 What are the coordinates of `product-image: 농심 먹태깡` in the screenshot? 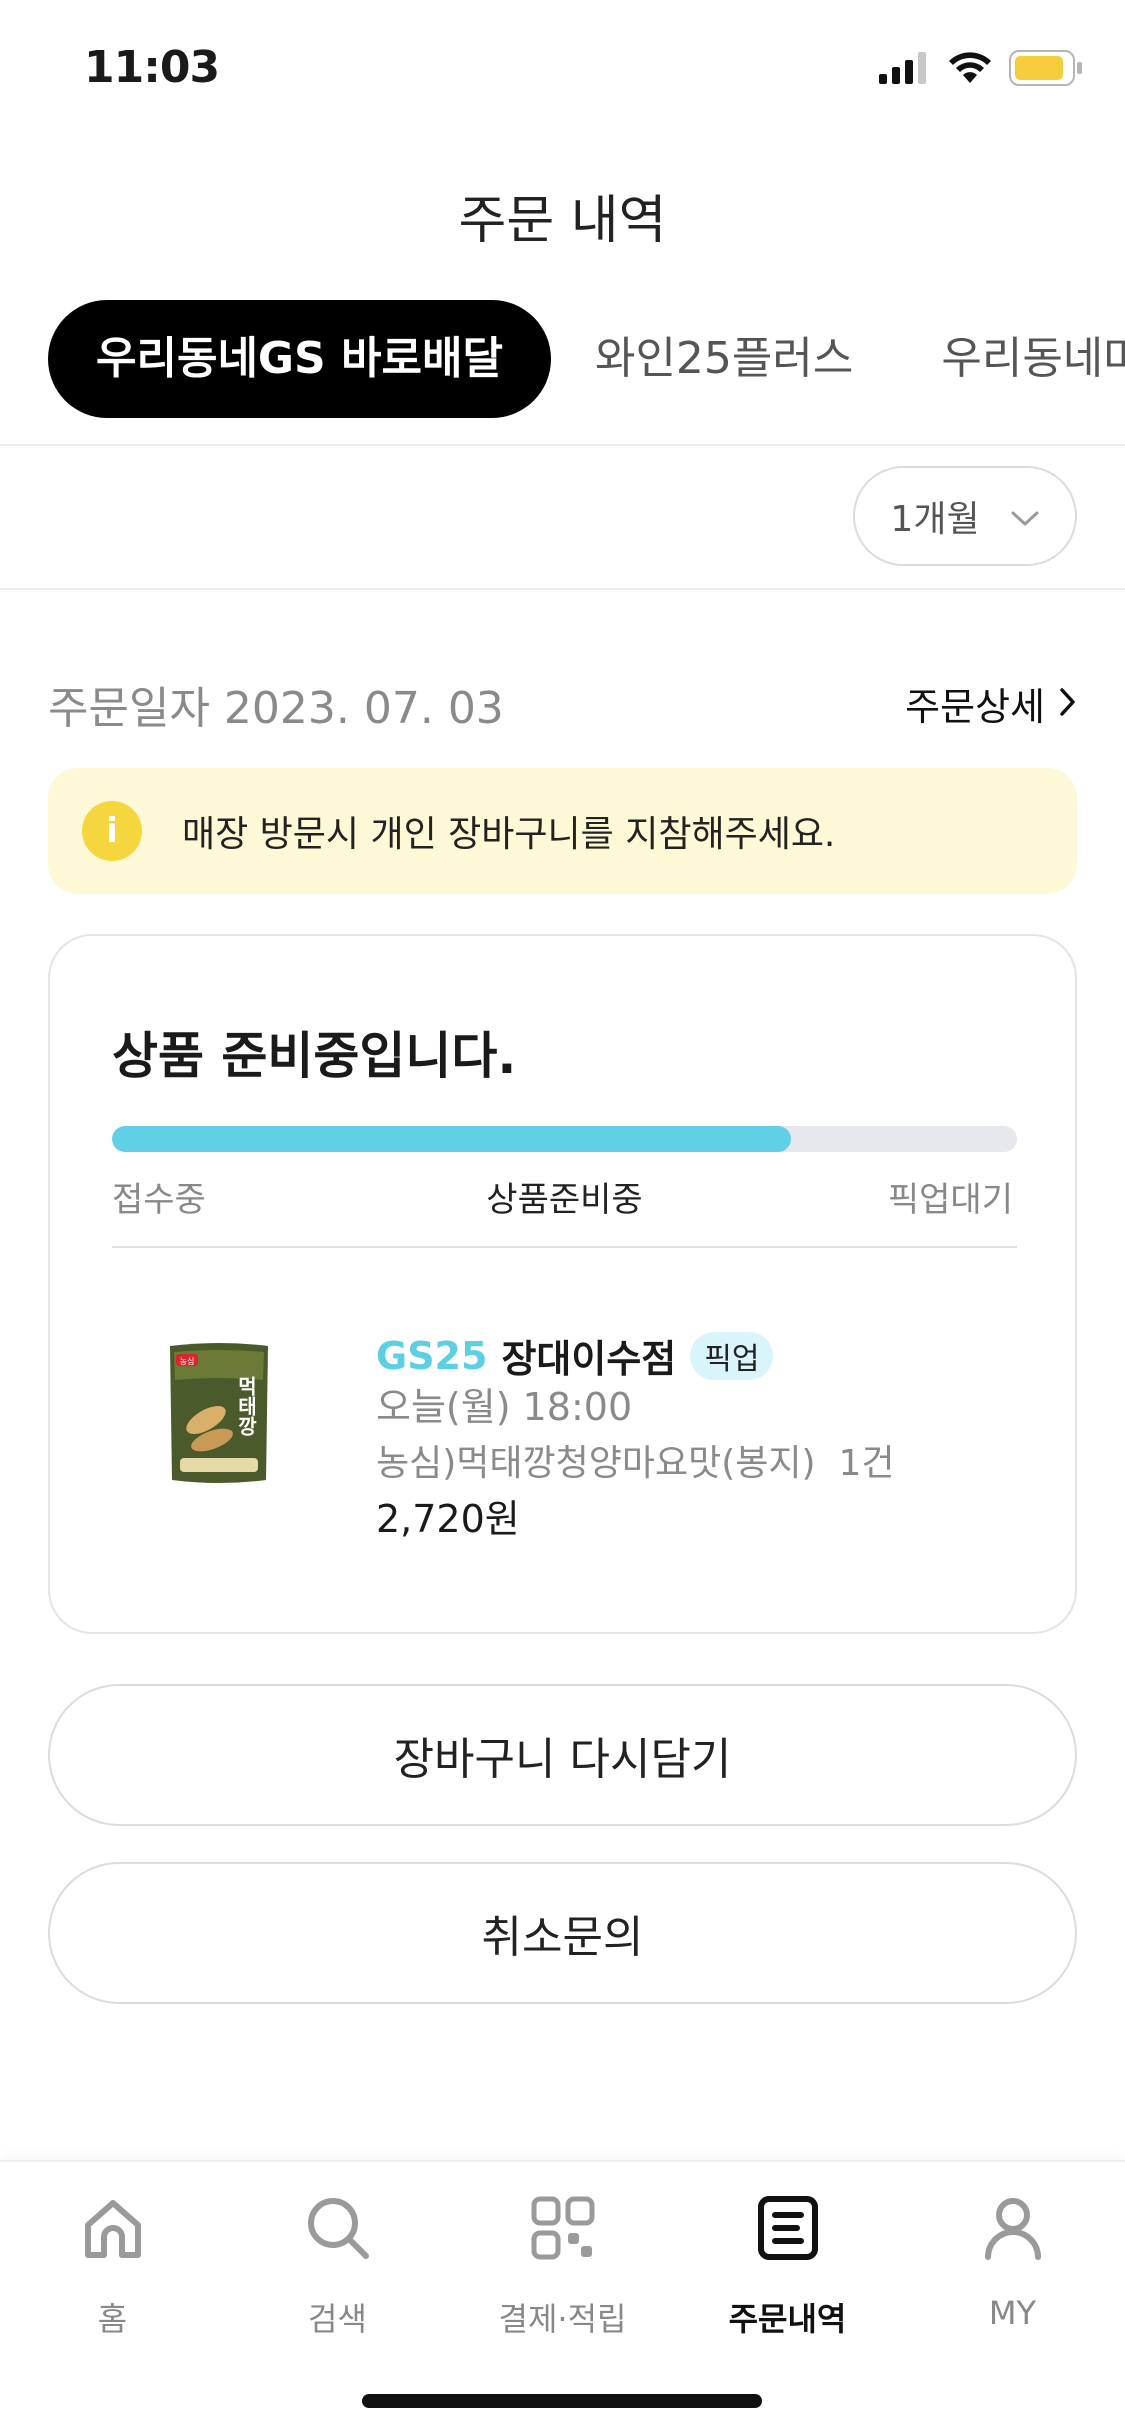 It's located at (219, 1413).